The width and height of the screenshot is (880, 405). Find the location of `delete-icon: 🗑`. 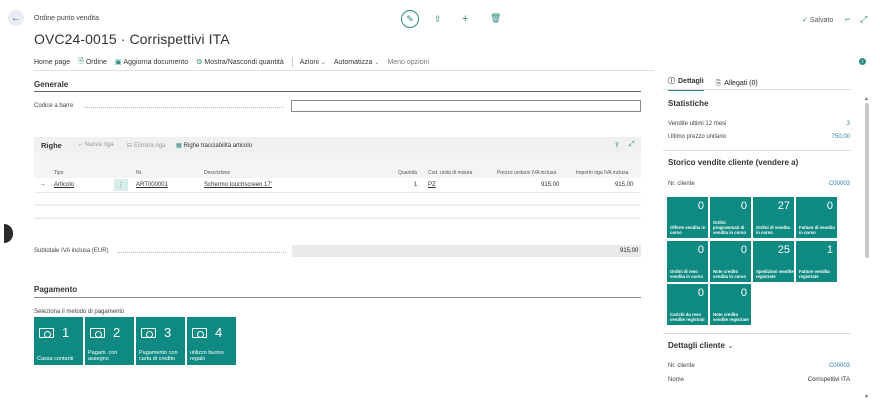

delete-icon: 🗑 is located at coordinates (495, 18).